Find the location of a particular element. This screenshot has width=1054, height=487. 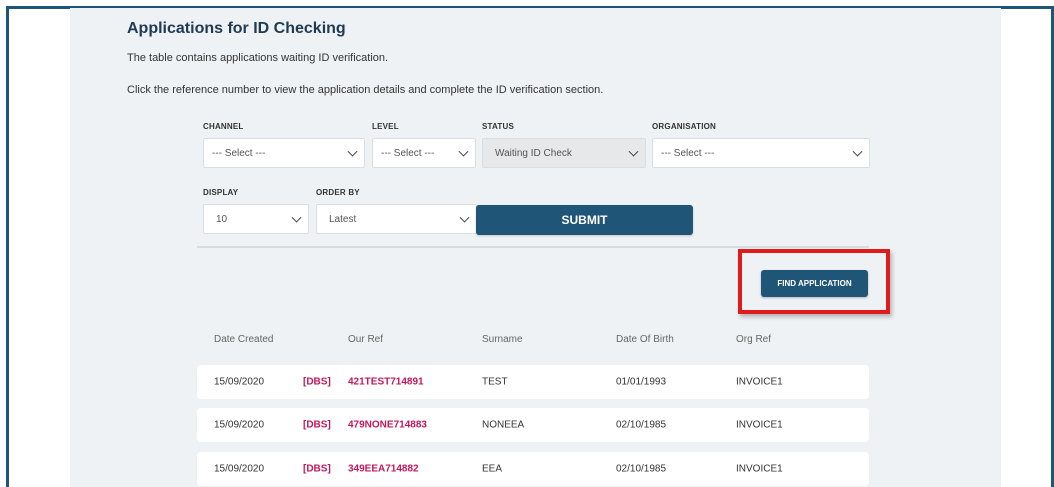

row-surname: EEA is located at coordinates (492, 469).